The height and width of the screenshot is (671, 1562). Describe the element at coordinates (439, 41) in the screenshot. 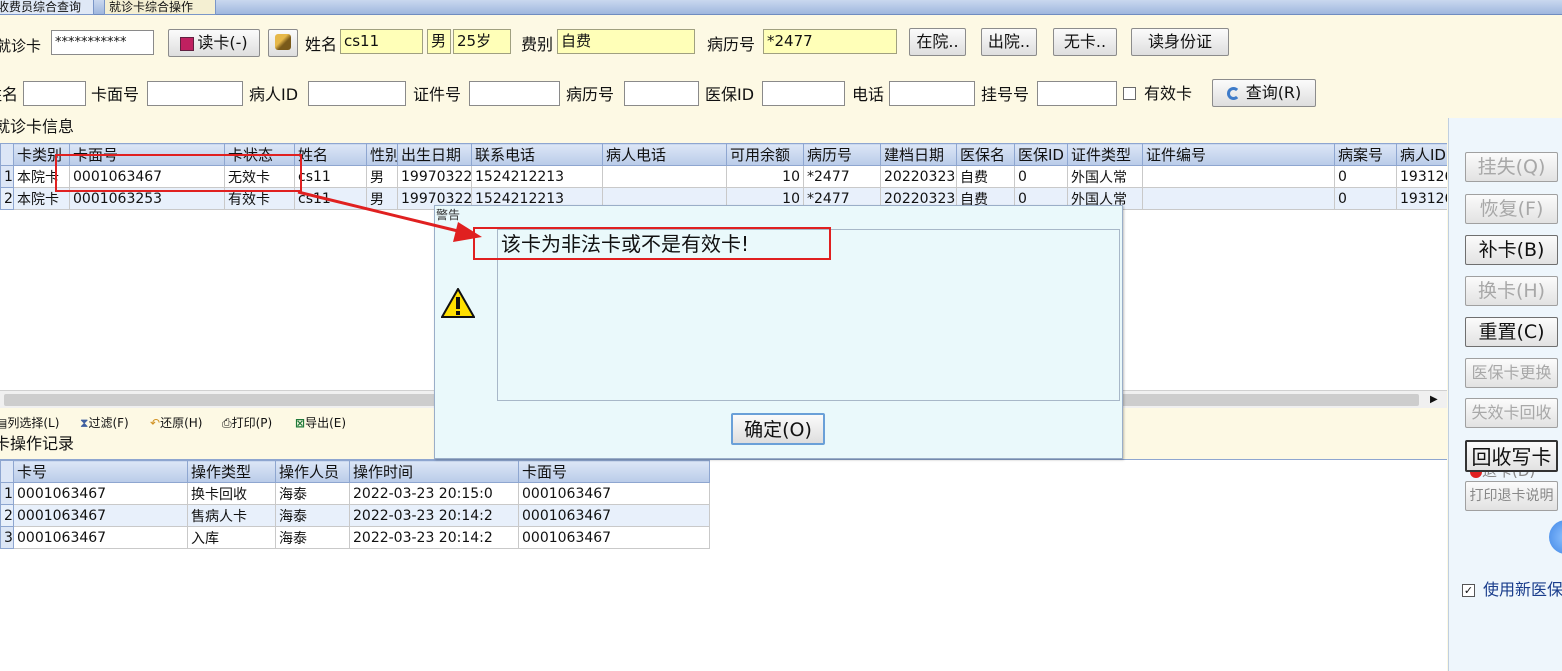

I see `gender-field: 男` at that location.